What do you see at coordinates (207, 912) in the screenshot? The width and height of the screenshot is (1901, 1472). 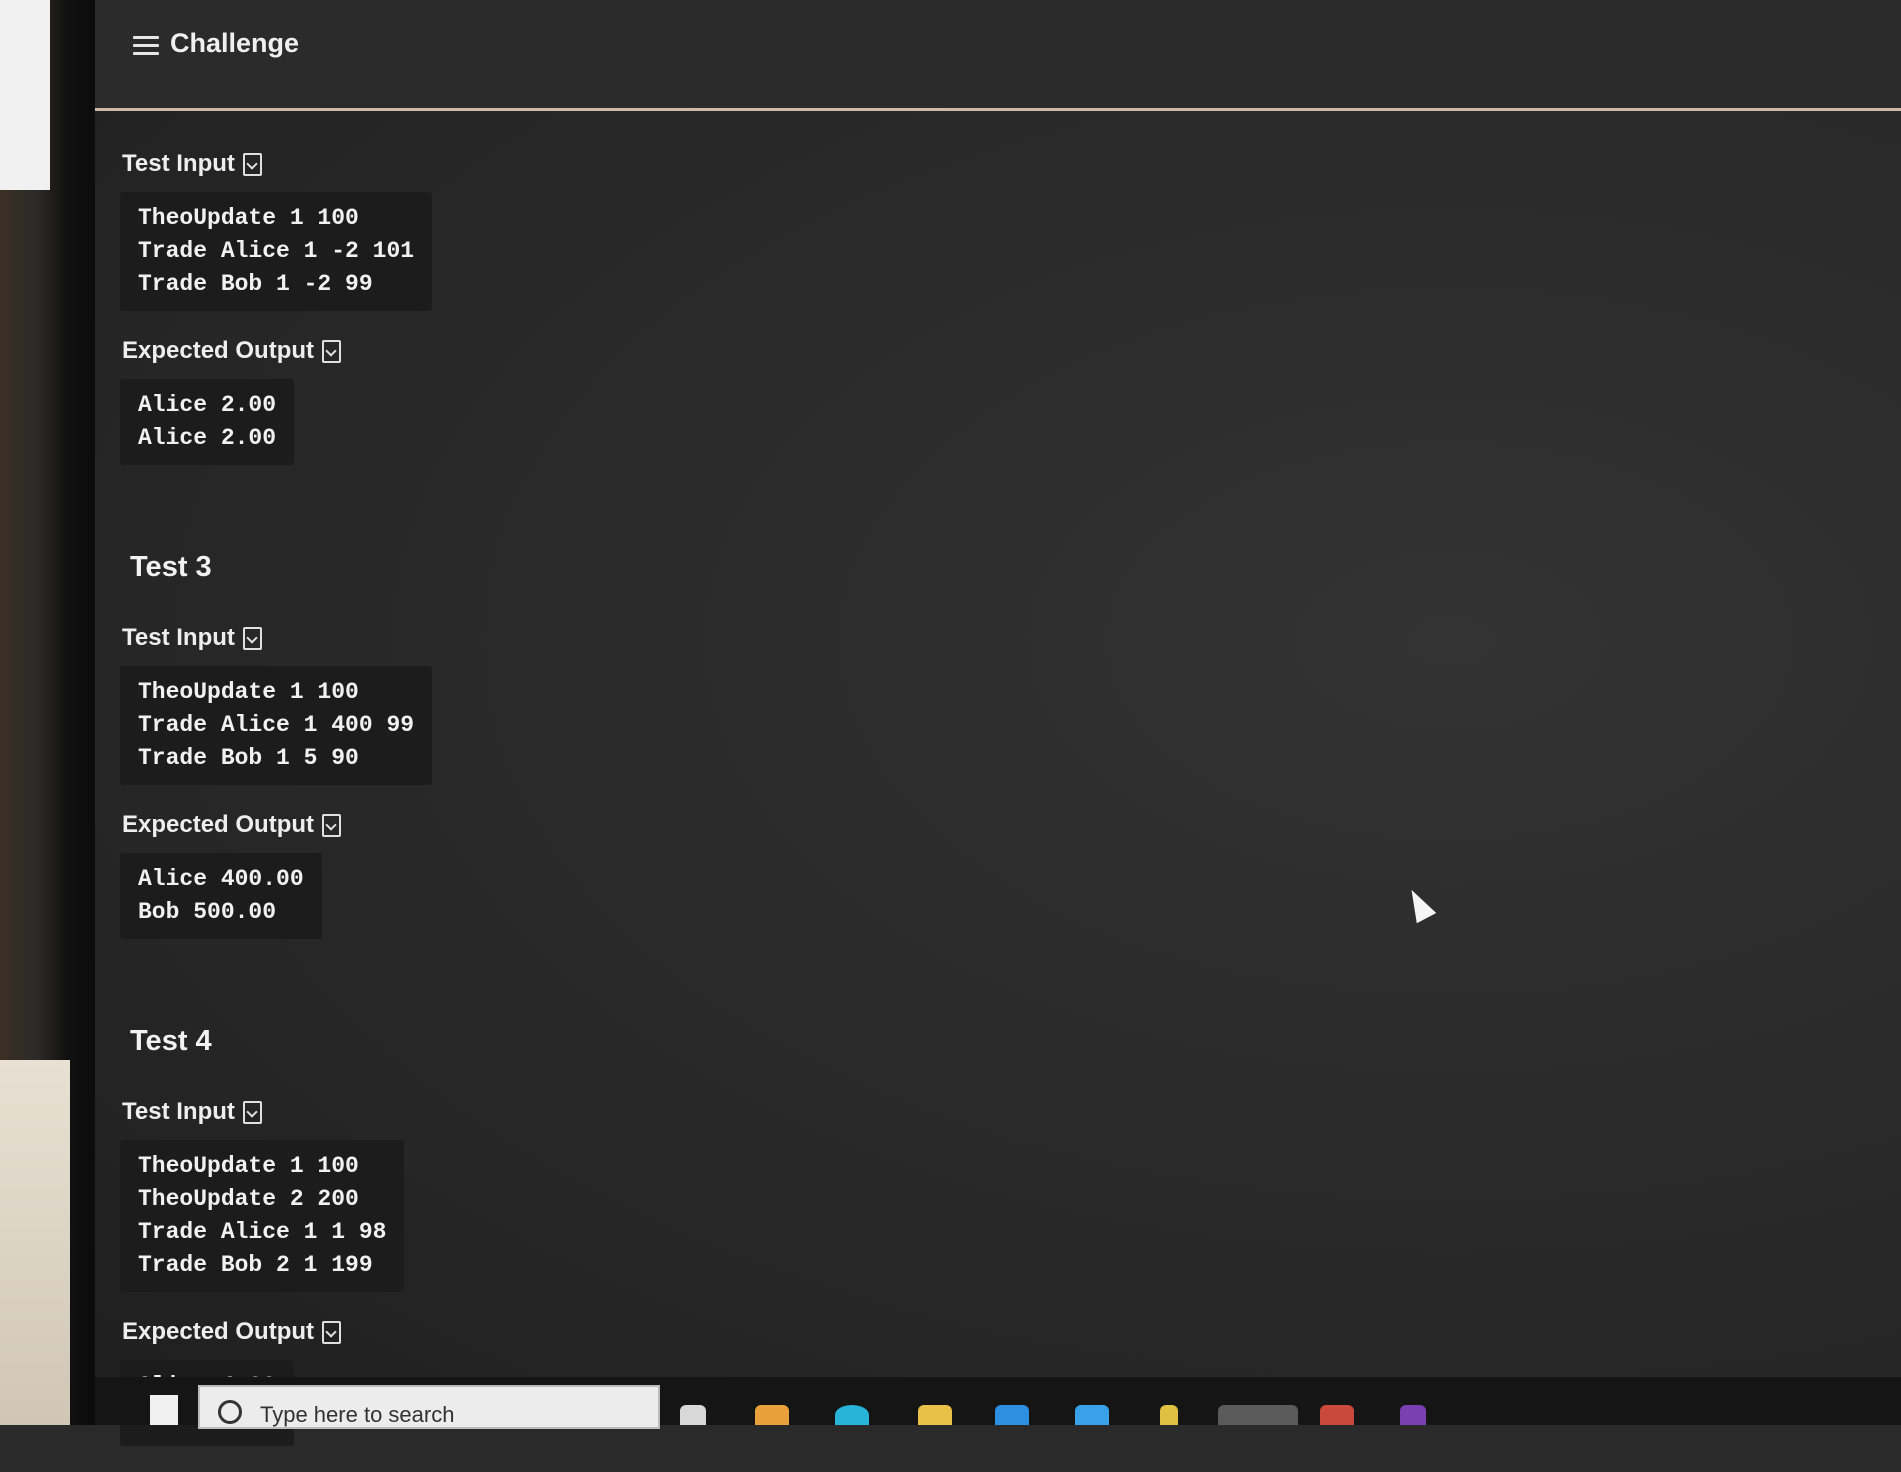 I see `code-line: Bob 500.00` at bounding box center [207, 912].